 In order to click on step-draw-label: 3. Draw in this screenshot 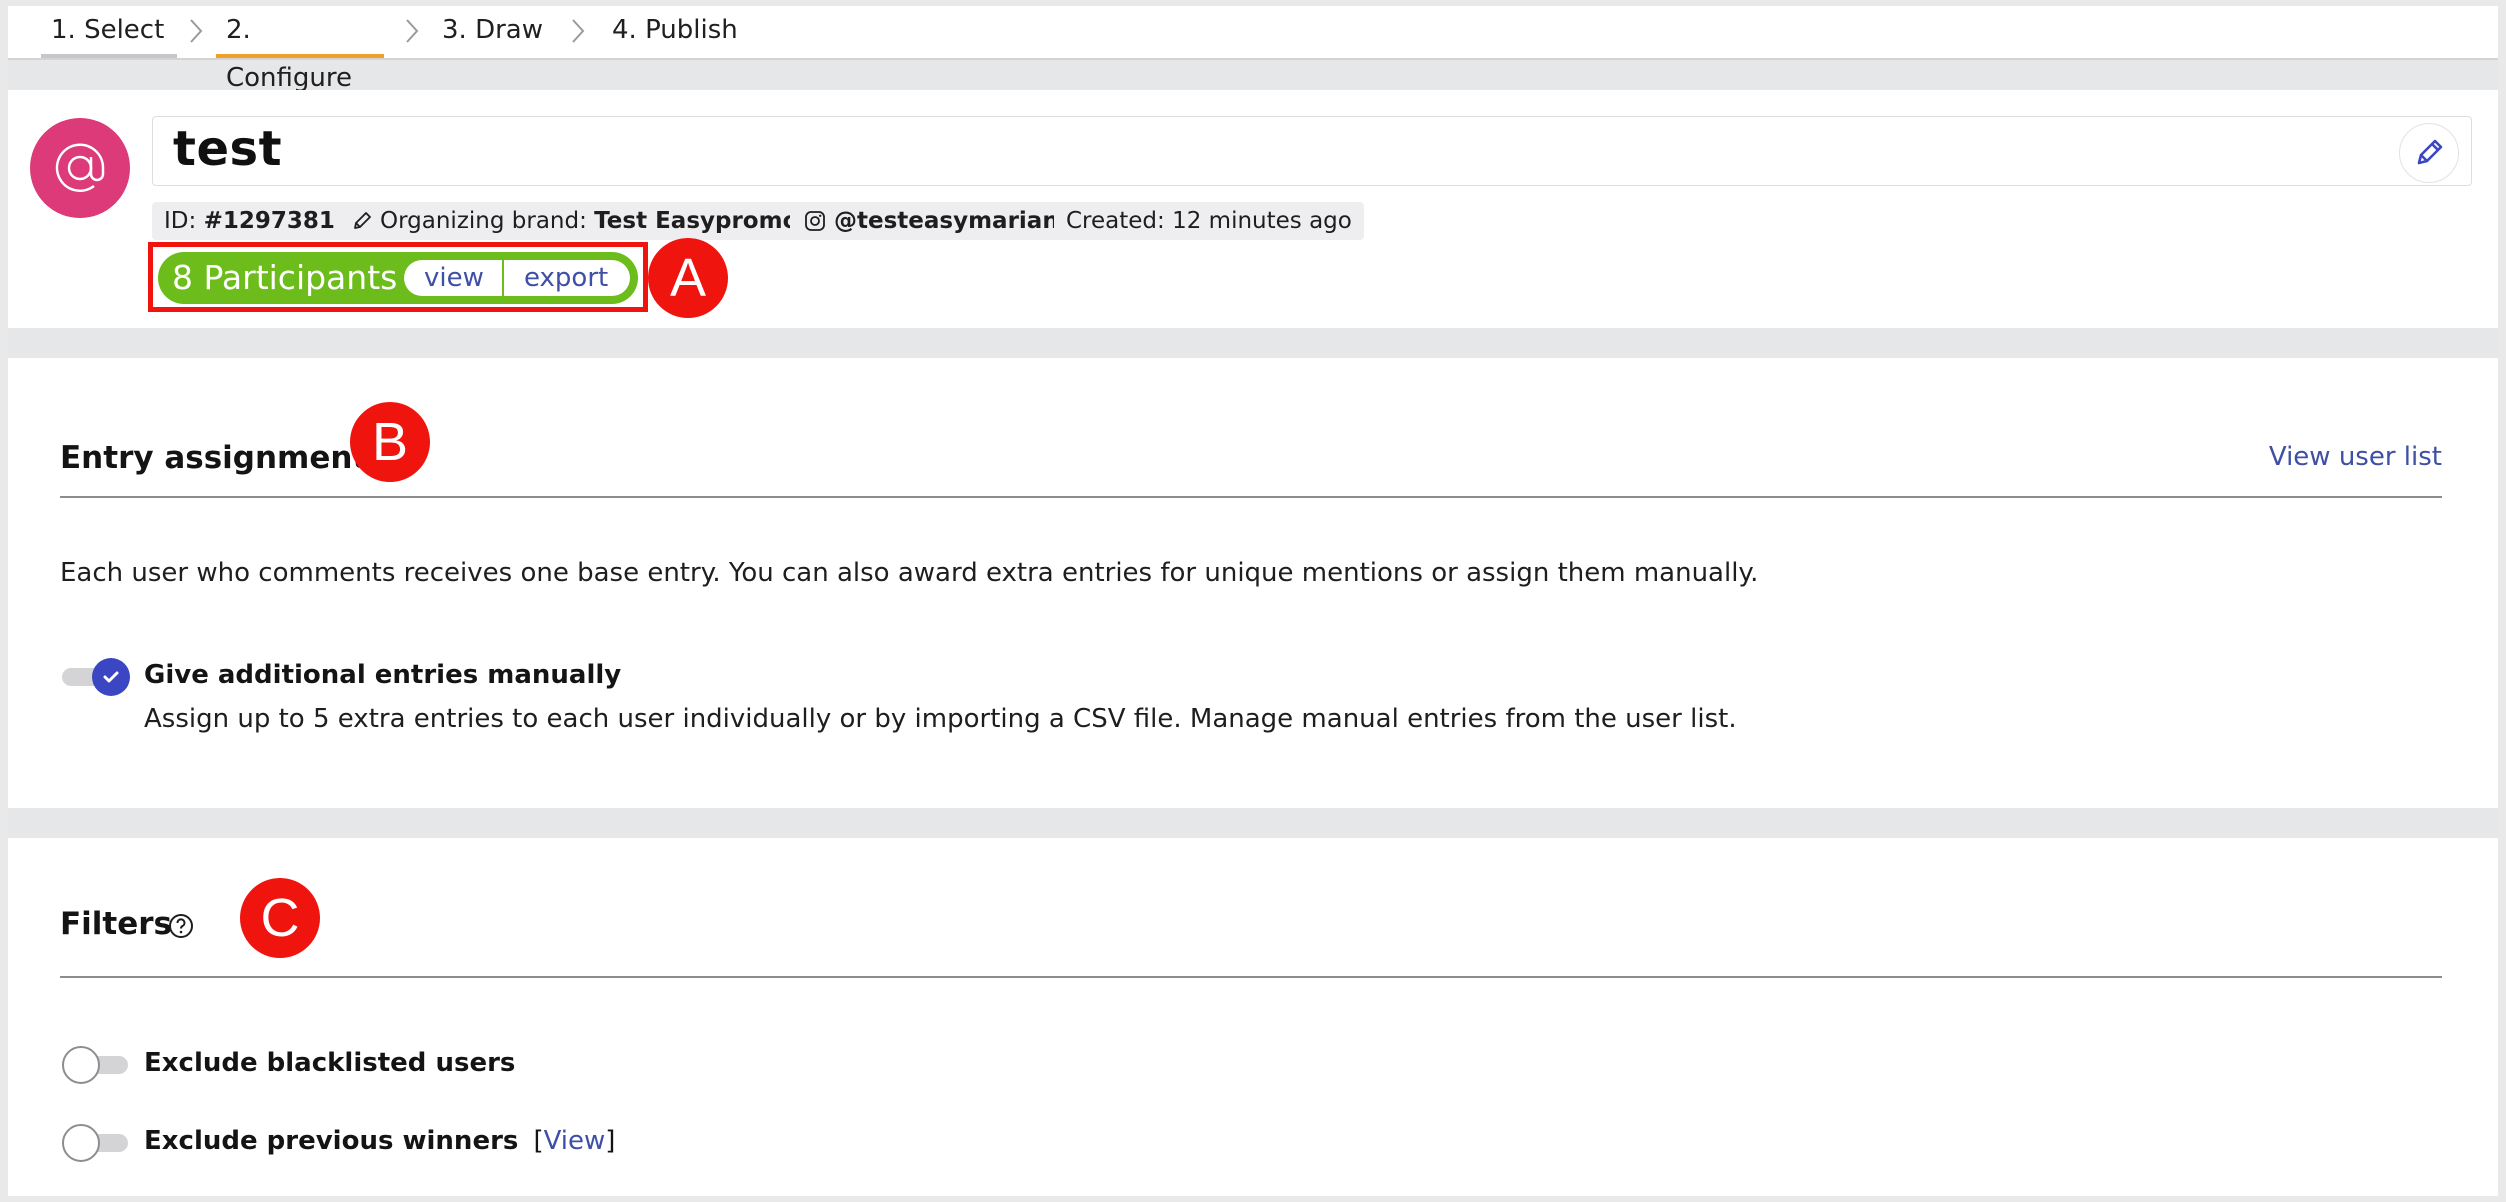, I will do `click(492, 30)`.